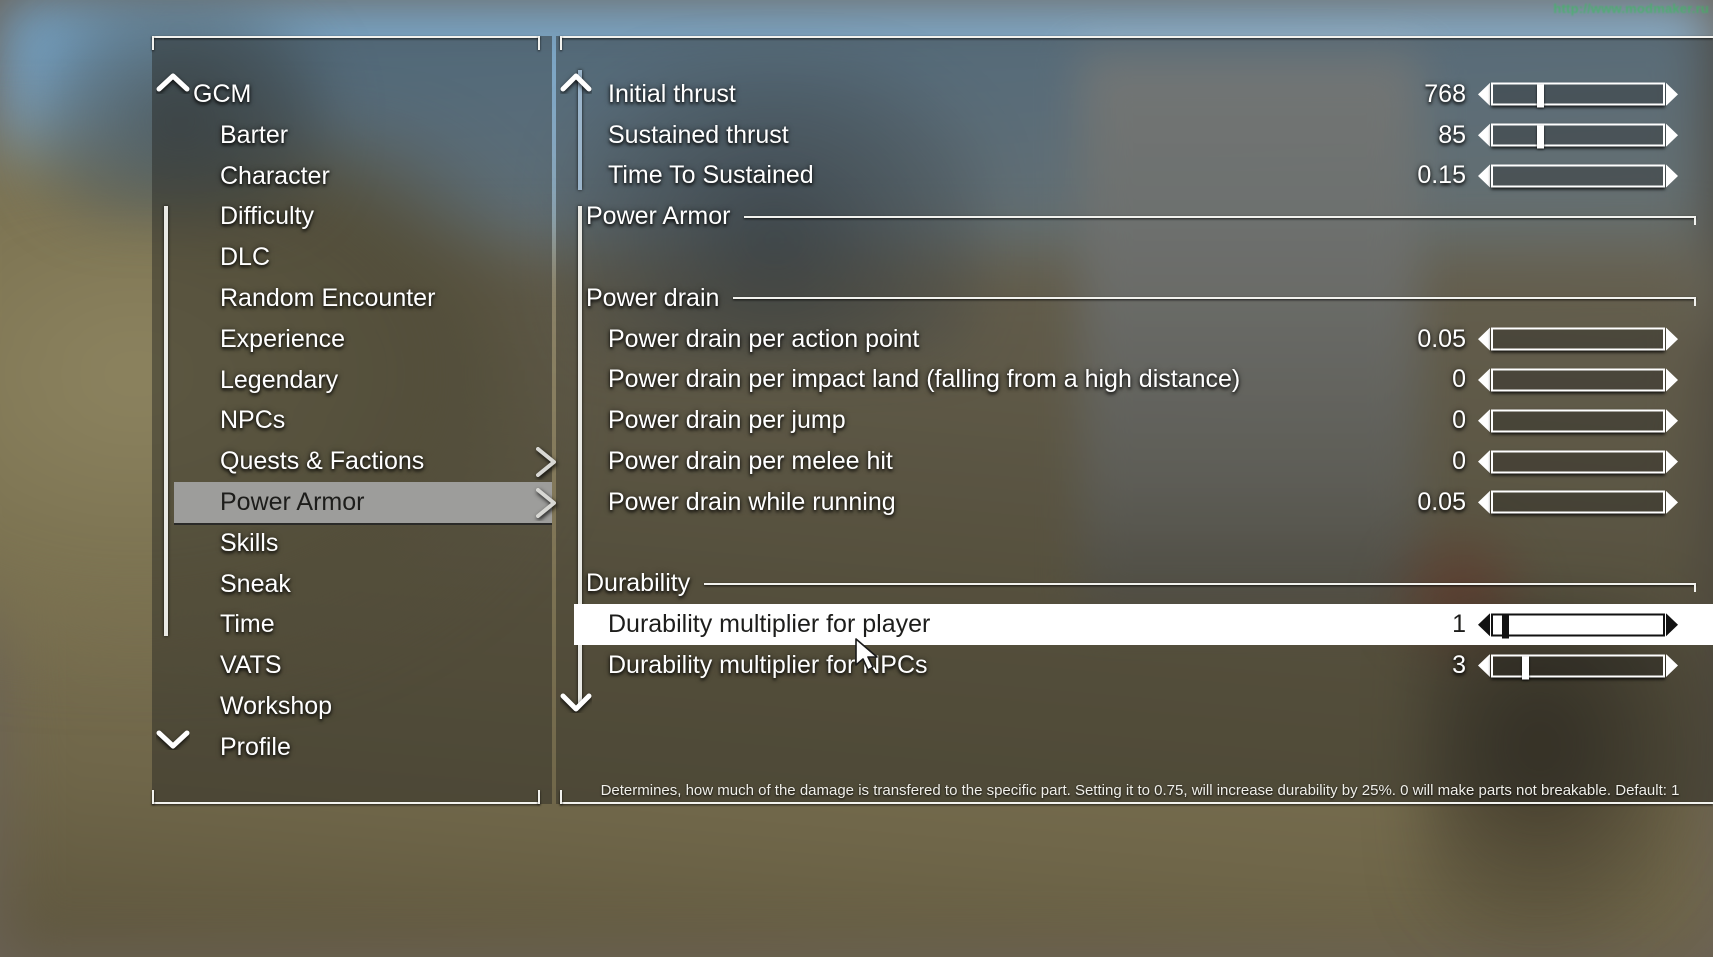 Image resolution: width=1713 pixels, height=957 pixels. What do you see at coordinates (1126, 461) in the screenshot?
I see `setting-row: Power drain per melee hit 0` at bounding box center [1126, 461].